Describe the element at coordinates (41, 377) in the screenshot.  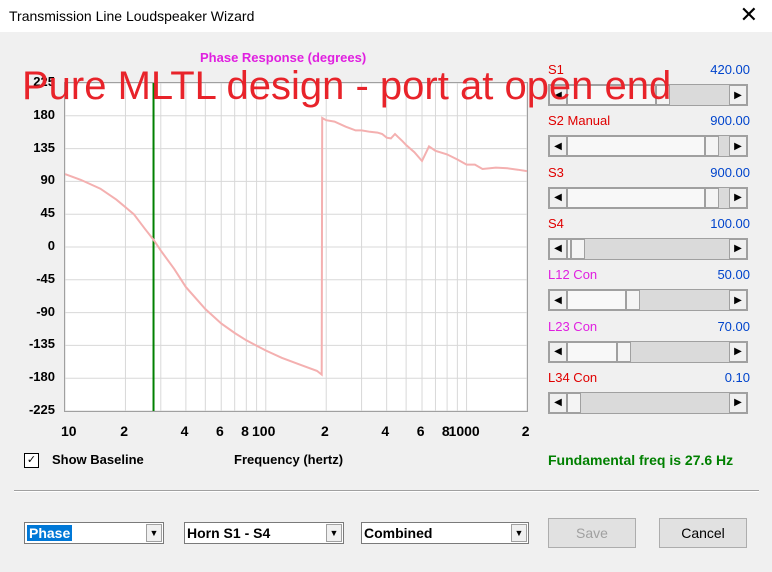
I see `y-tick-label: -180` at that location.